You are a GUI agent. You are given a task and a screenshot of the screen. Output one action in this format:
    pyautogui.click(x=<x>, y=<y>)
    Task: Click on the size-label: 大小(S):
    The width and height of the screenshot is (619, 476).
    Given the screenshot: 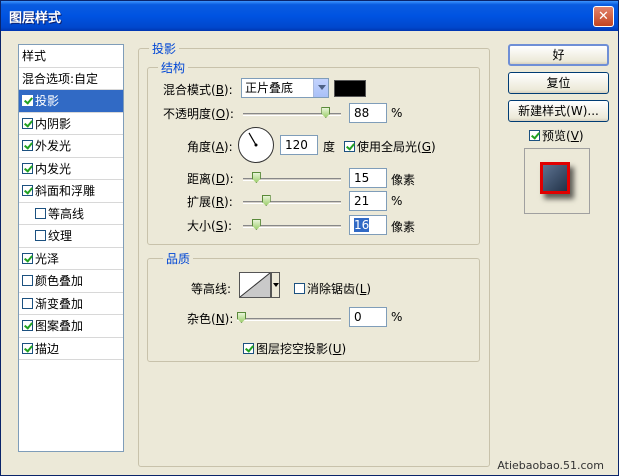 What is the action you would take?
    pyautogui.click(x=210, y=226)
    